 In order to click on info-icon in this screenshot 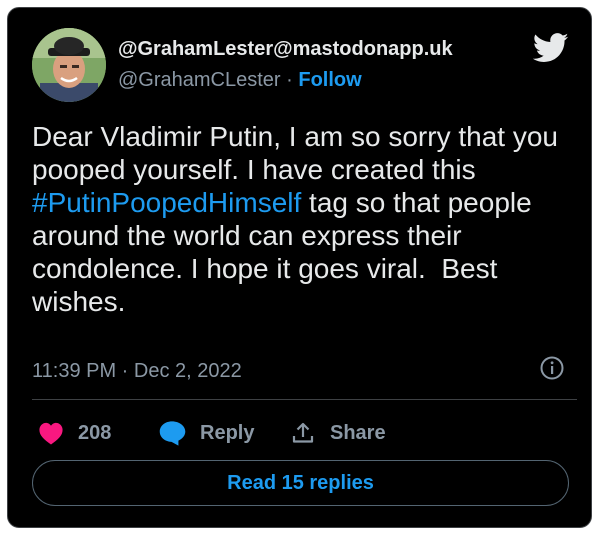, I will do `click(552, 368)`.